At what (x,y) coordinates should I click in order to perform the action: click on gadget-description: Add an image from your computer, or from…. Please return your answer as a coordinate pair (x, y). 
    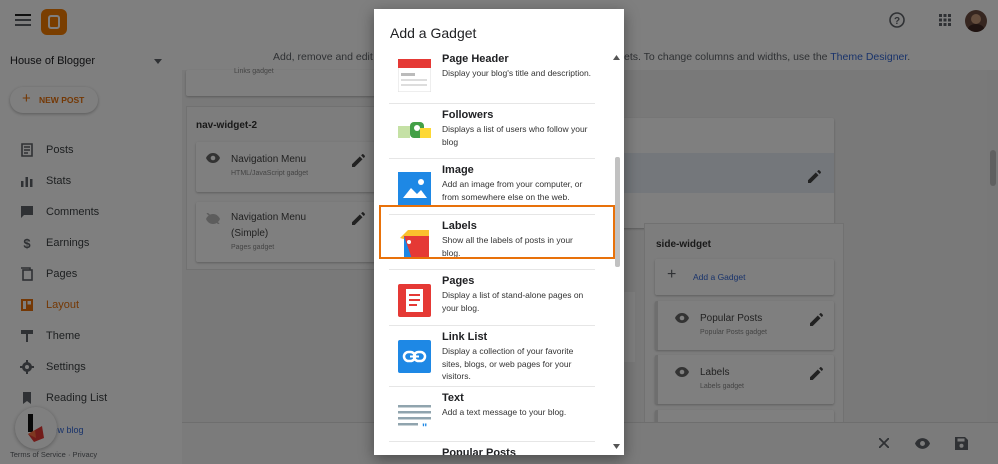
    Looking at the image, I should click on (512, 190).